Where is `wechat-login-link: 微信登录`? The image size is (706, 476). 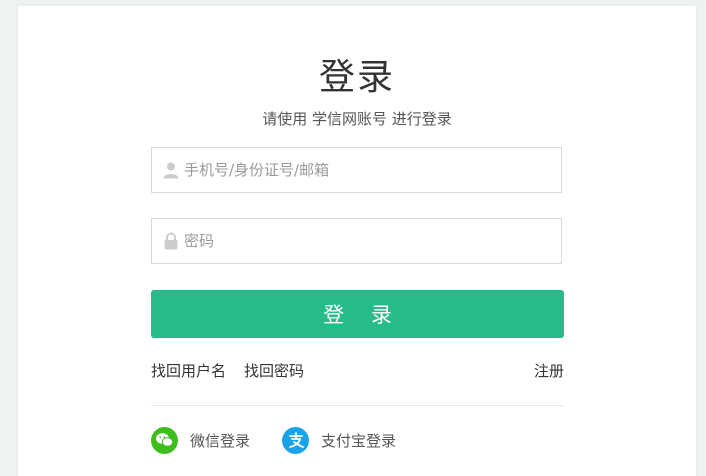 wechat-login-link: 微信登录 is located at coordinates (200, 440).